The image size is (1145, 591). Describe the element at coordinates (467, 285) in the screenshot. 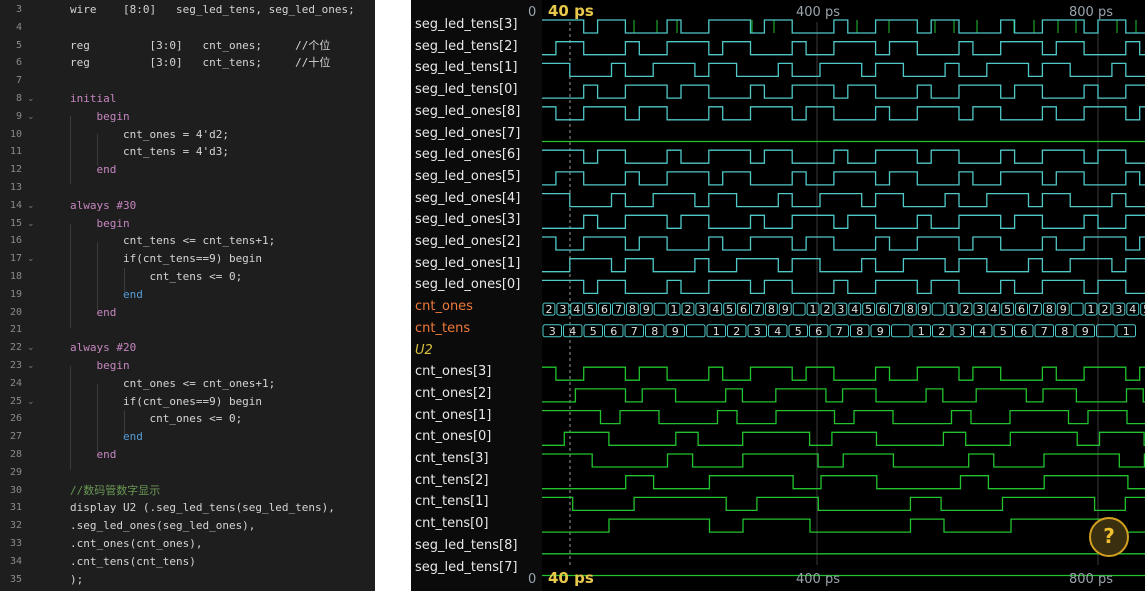

I see `signal-name: seg_led_ones[0]` at that location.